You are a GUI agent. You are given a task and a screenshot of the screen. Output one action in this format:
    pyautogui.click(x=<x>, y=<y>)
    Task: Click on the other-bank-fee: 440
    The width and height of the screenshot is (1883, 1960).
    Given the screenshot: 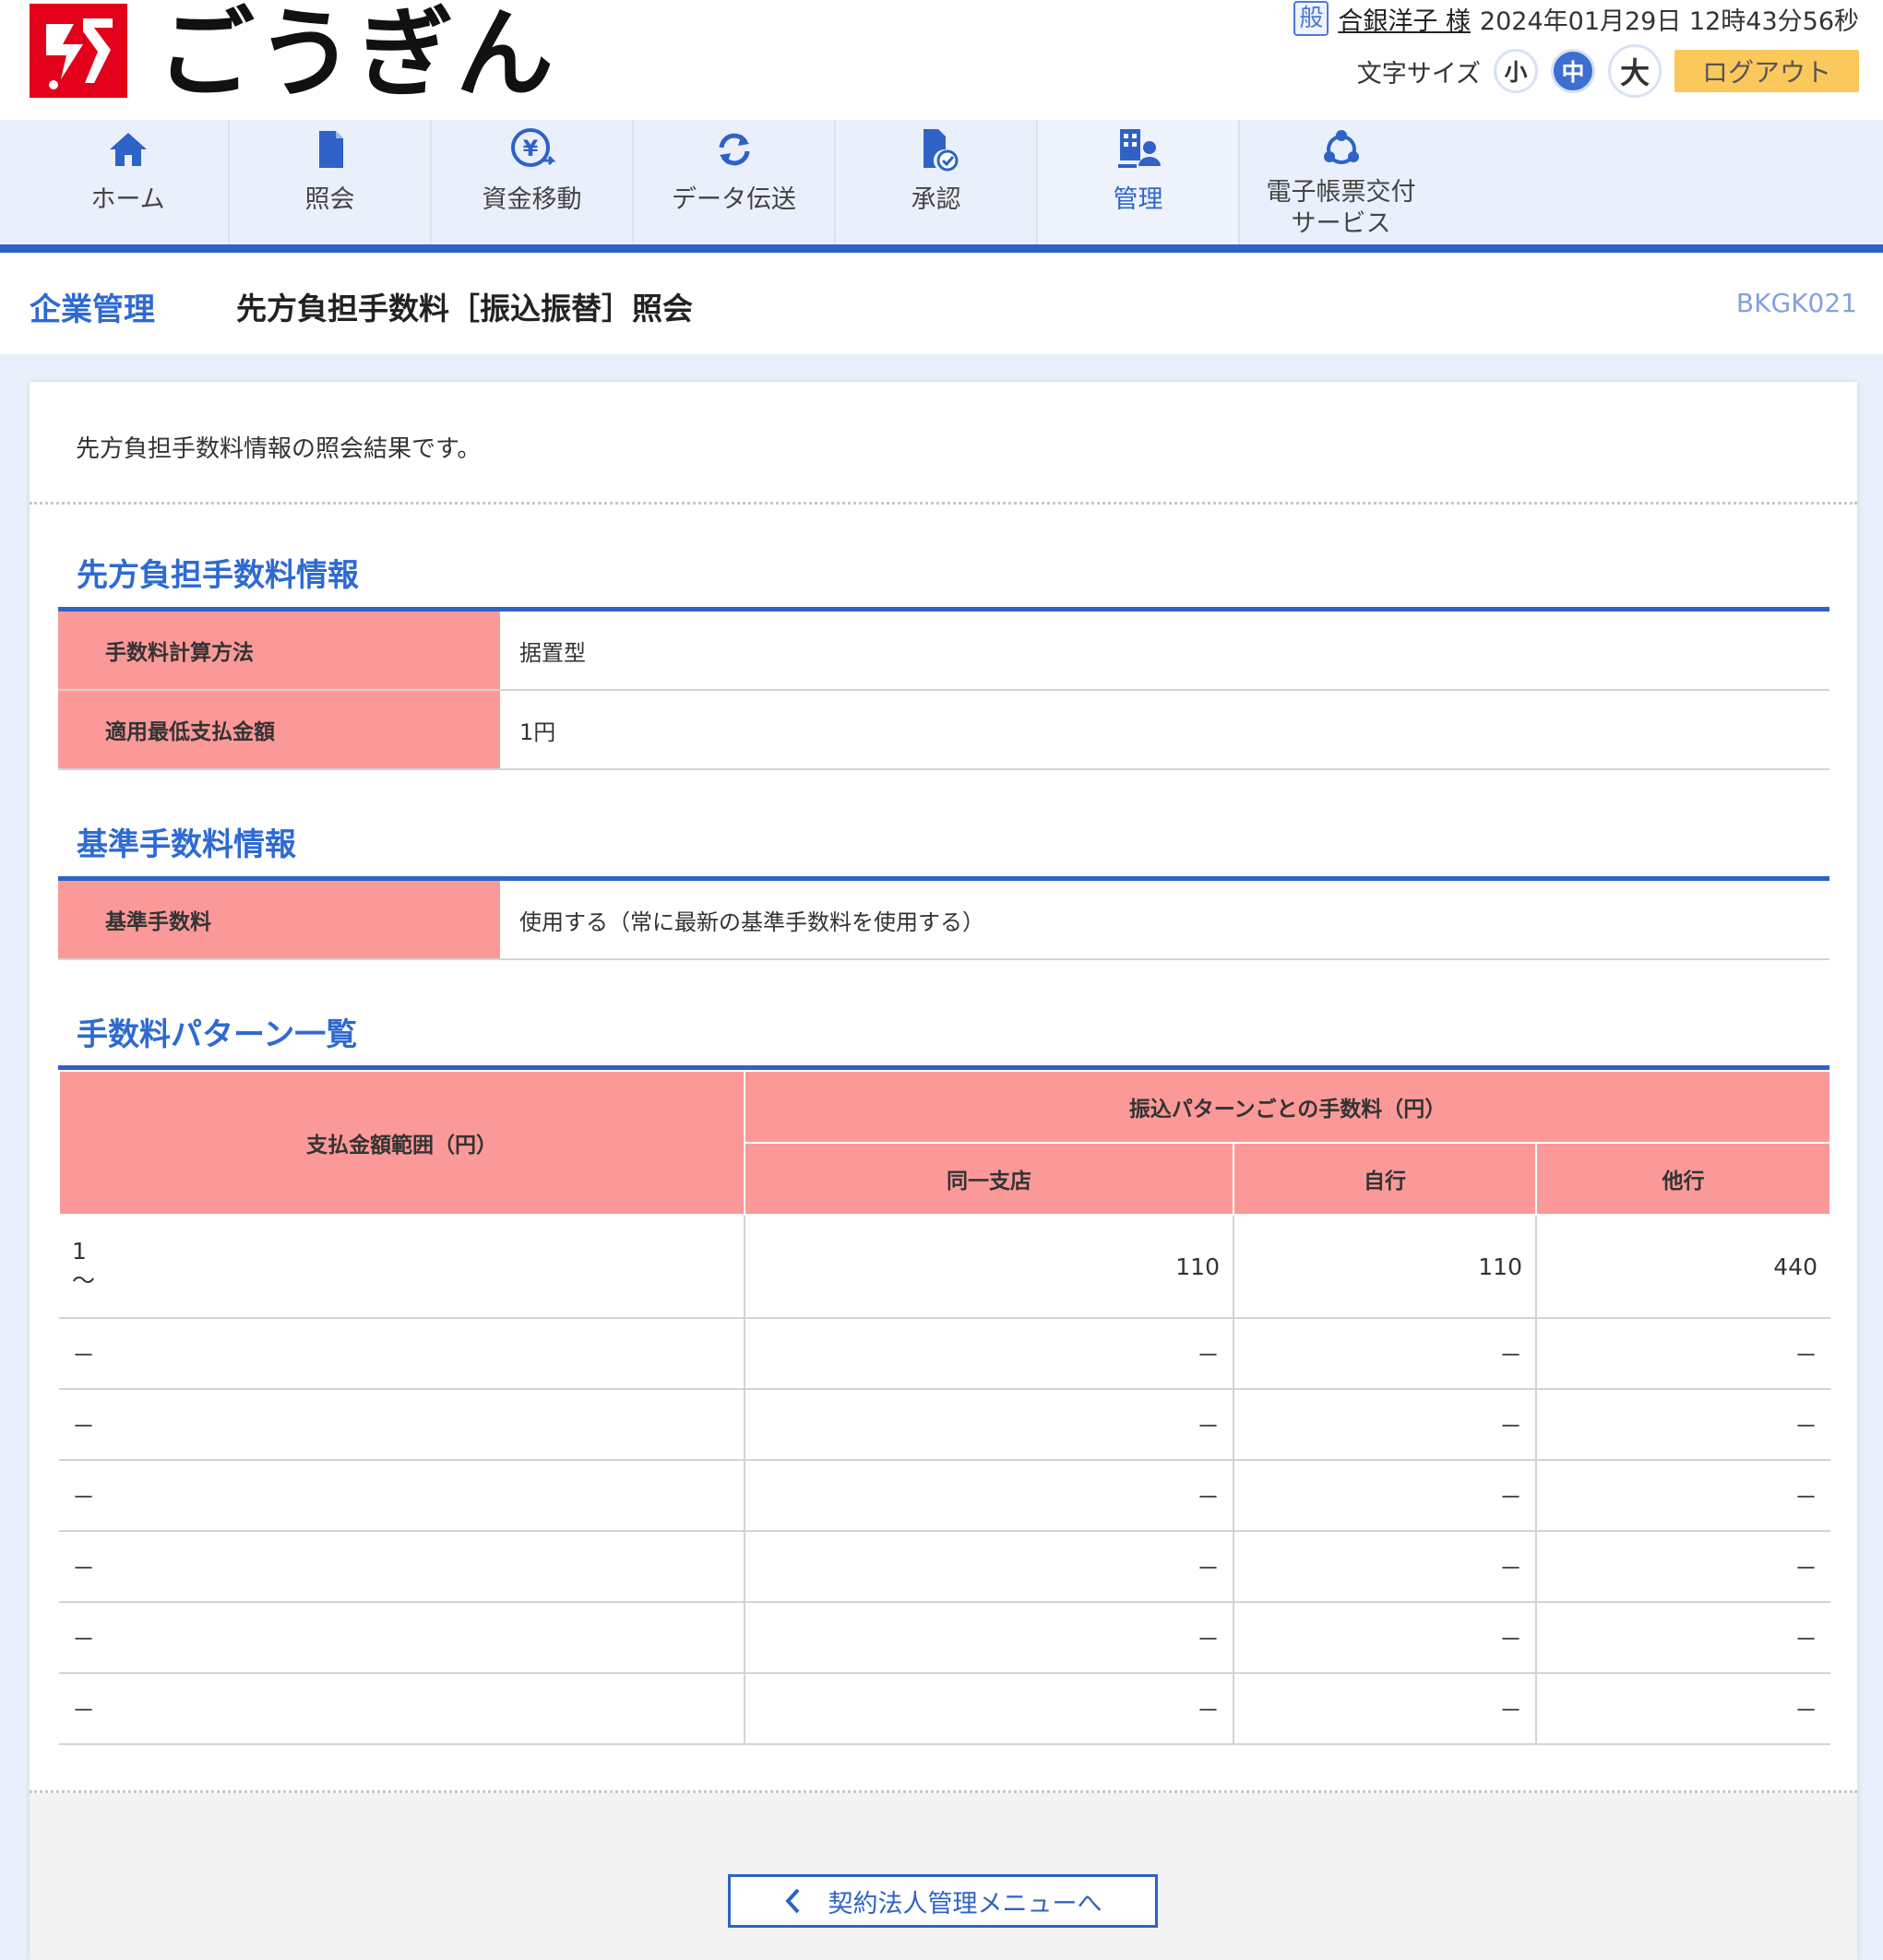 What is the action you would take?
    pyautogui.click(x=1683, y=1267)
    